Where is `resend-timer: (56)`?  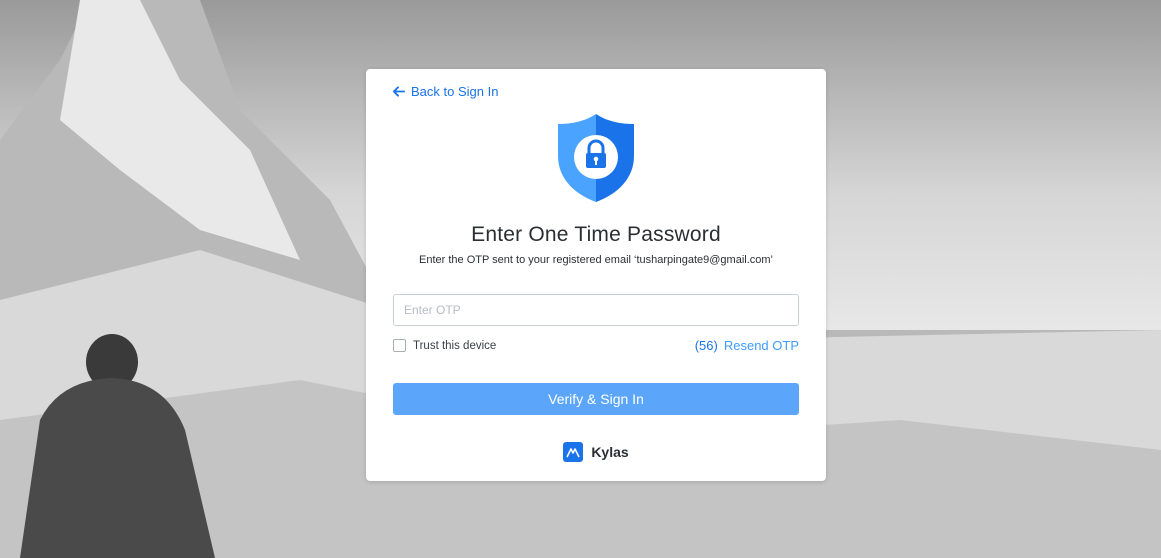
resend-timer: (56) is located at coordinates (706, 345).